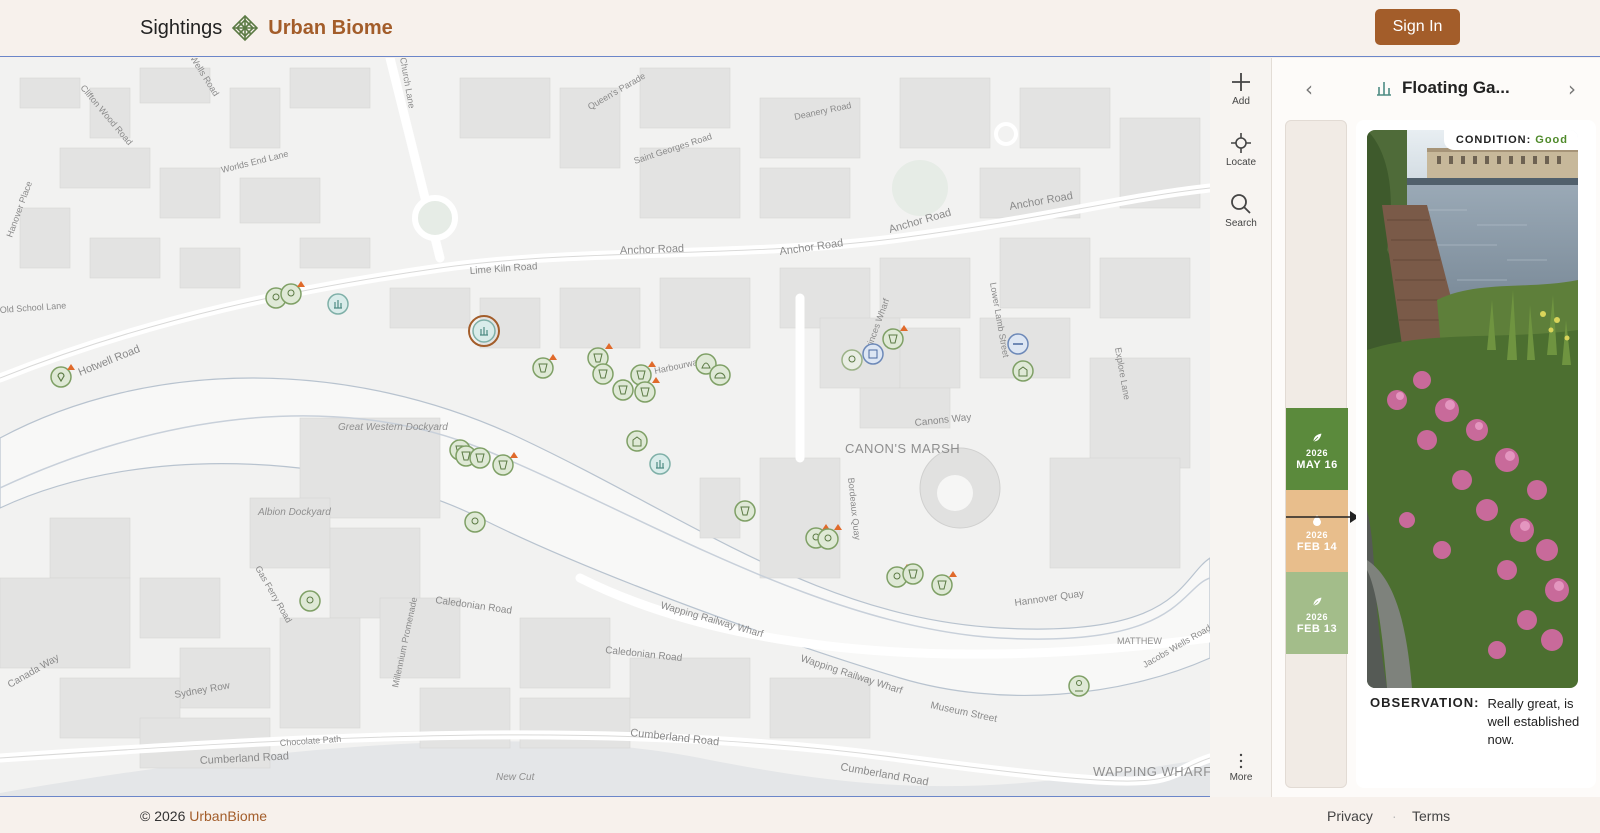 This screenshot has height=833, width=1600. What do you see at coordinates (393, 427) in the screenshot?
I see `area-label: Great Western Dockyard` at bounding box center [393, 427].